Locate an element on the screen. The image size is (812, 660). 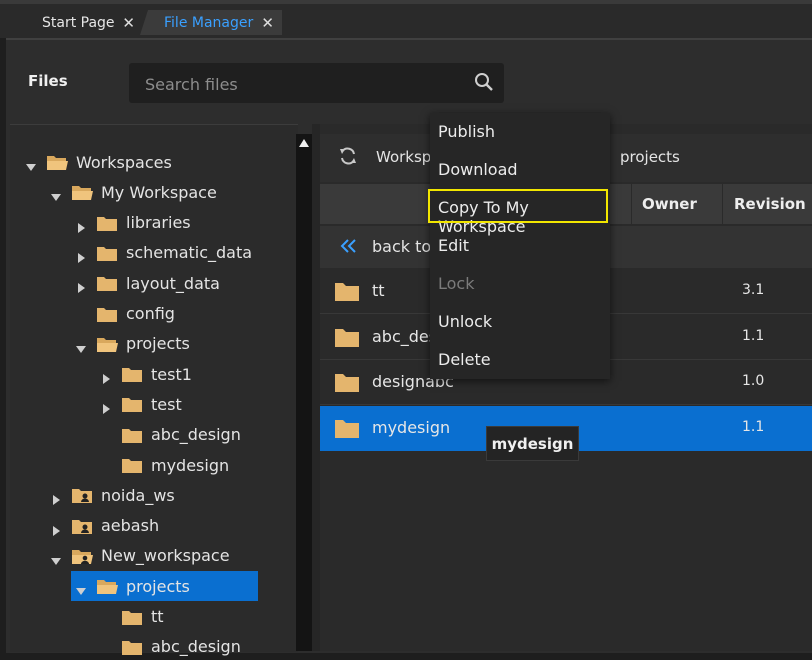
tree-item-label: test1 is located at coordinates (171, 374).